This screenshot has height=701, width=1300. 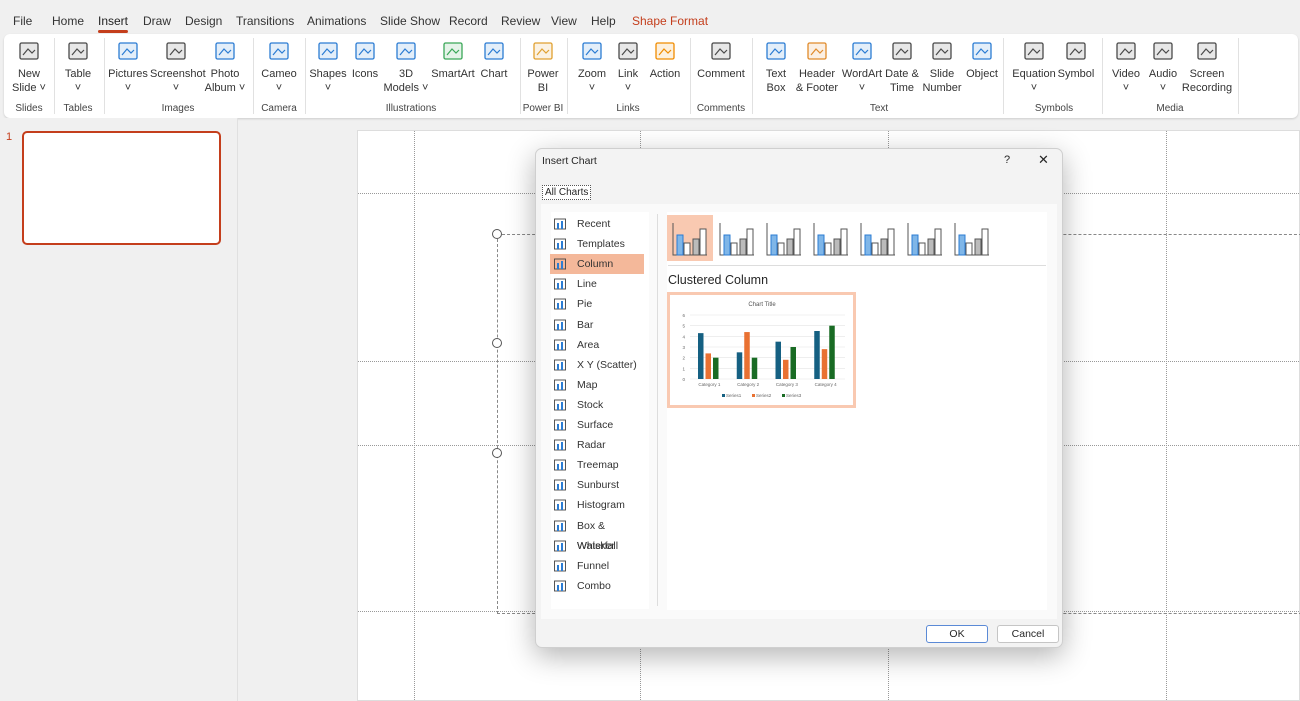 What do you see at coordinates (411, 108) in the screenshot?
I see `group-label-illustrations: Illustrations` at bounding box center [411, 108].